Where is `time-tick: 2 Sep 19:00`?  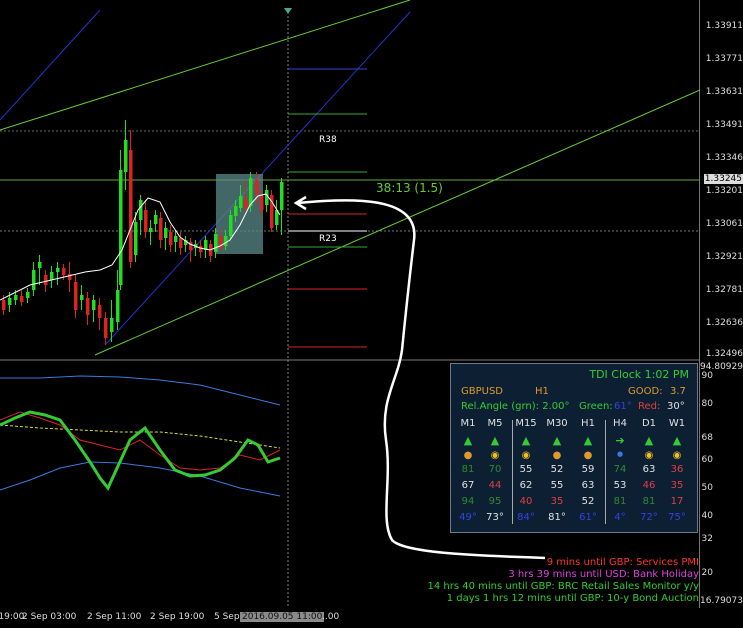
time-tick: 2 Sep 19:00 is located at coordinates (177, 617).